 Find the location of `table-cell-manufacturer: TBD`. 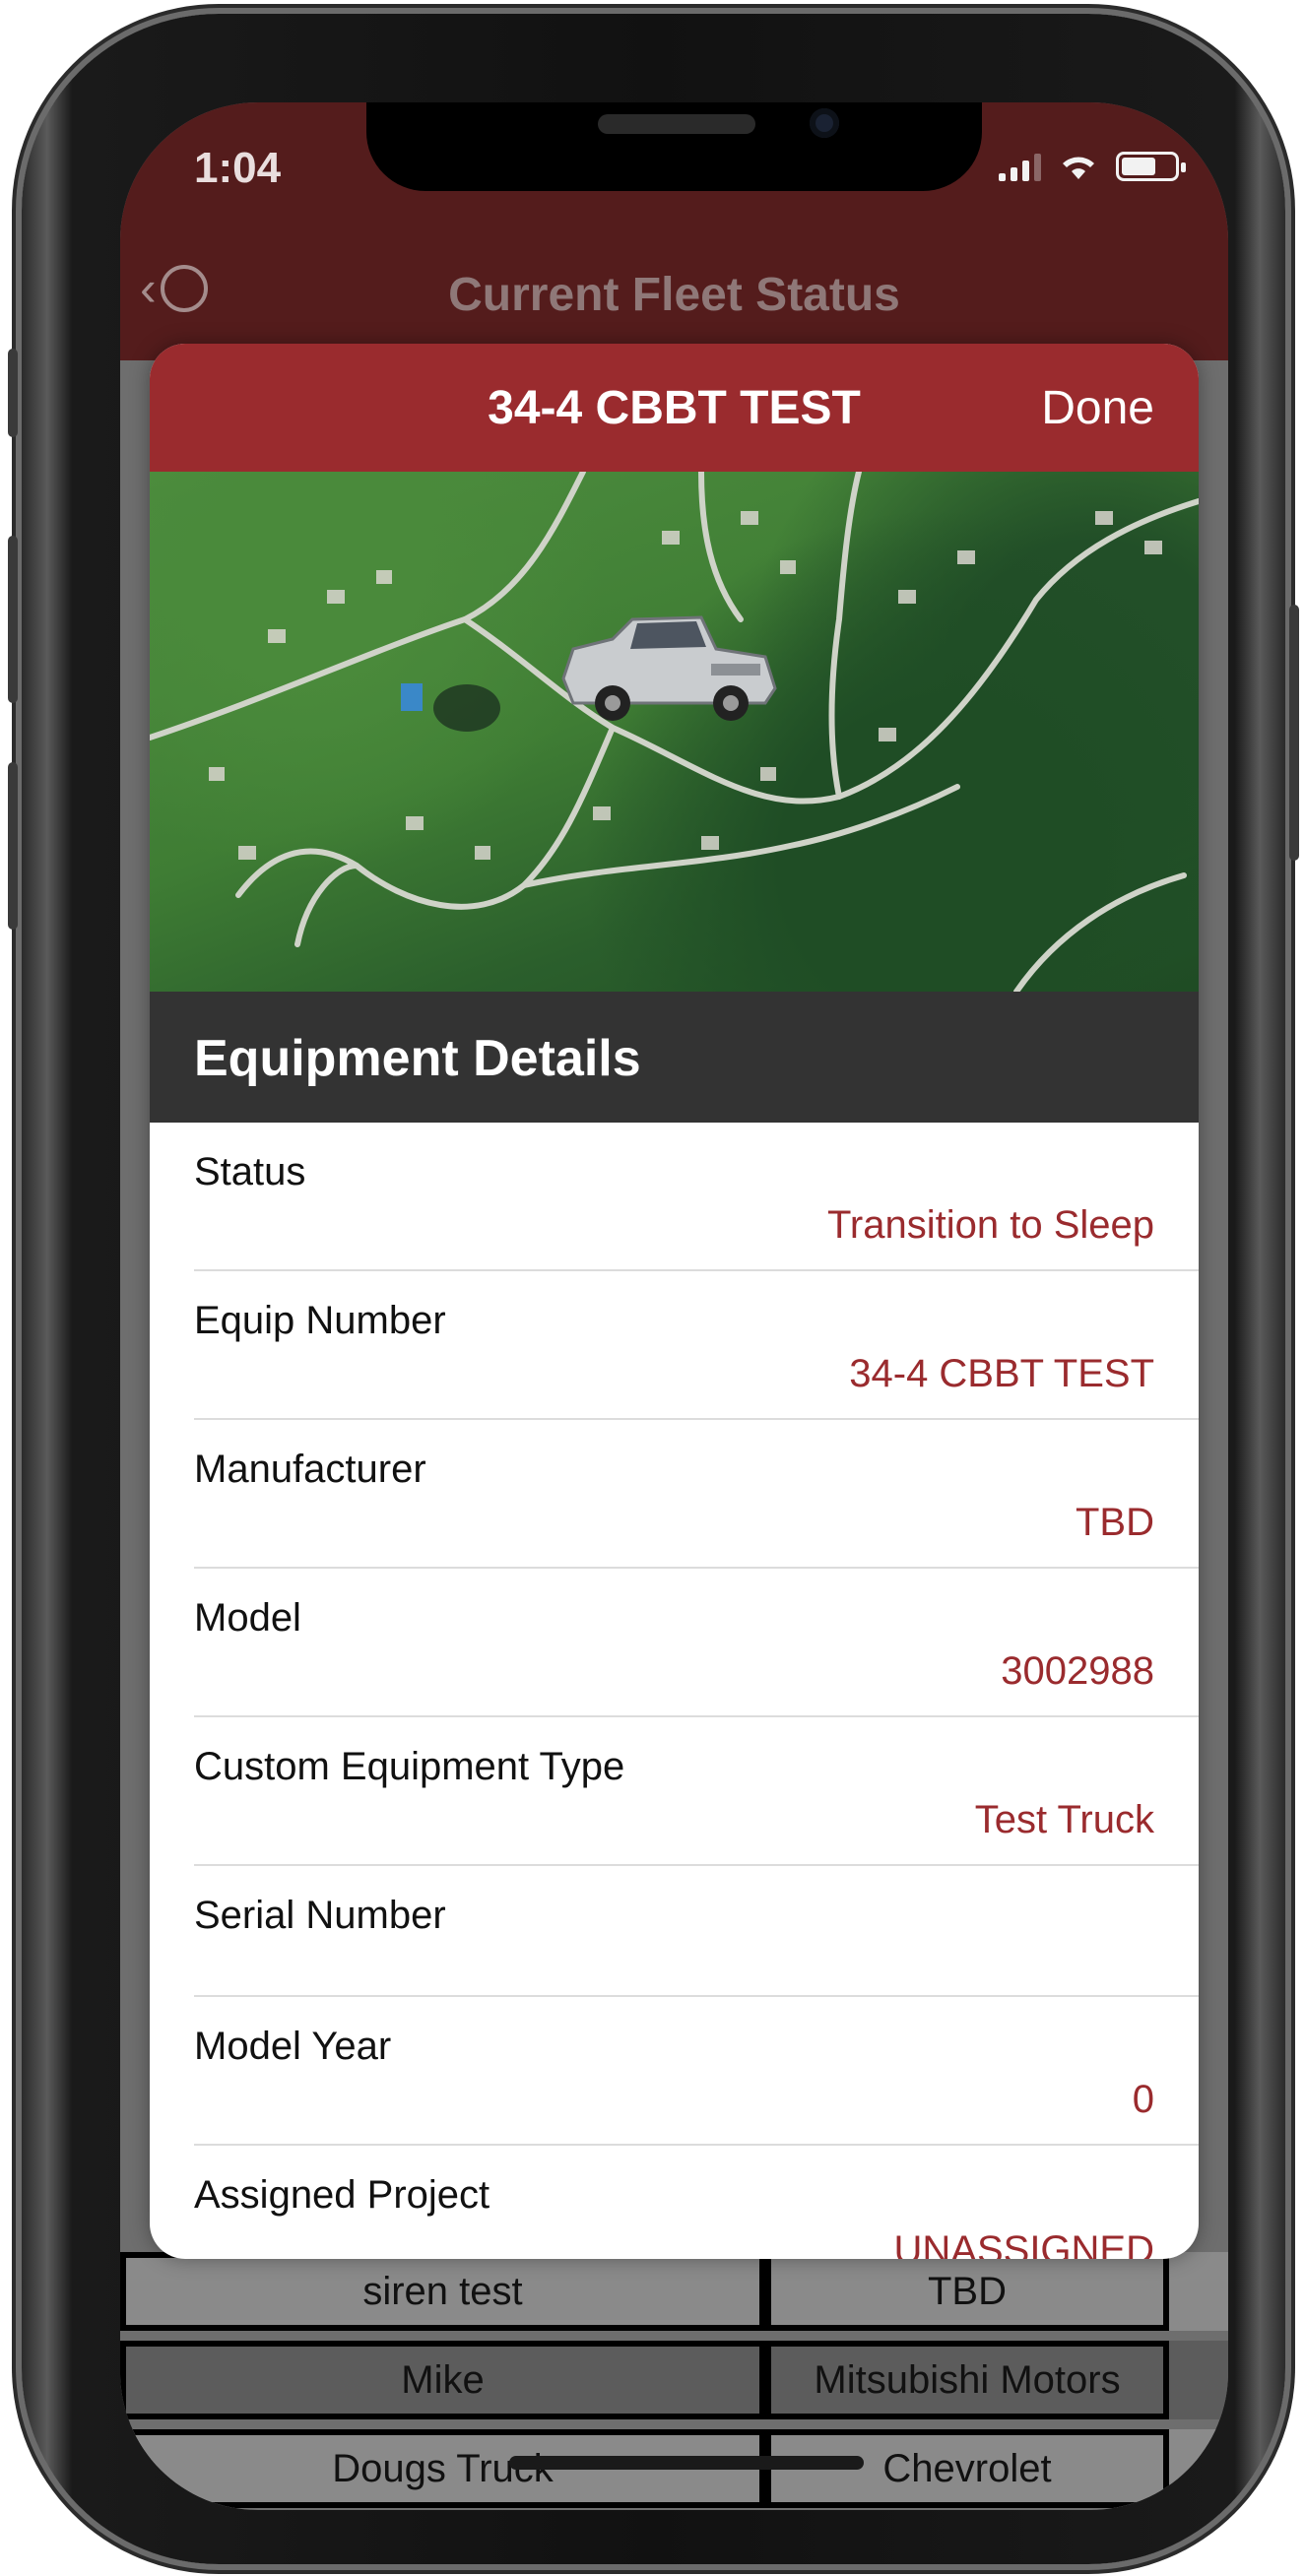

table-cell-manufacturer: TBD is located at coordinates (967, 2291).